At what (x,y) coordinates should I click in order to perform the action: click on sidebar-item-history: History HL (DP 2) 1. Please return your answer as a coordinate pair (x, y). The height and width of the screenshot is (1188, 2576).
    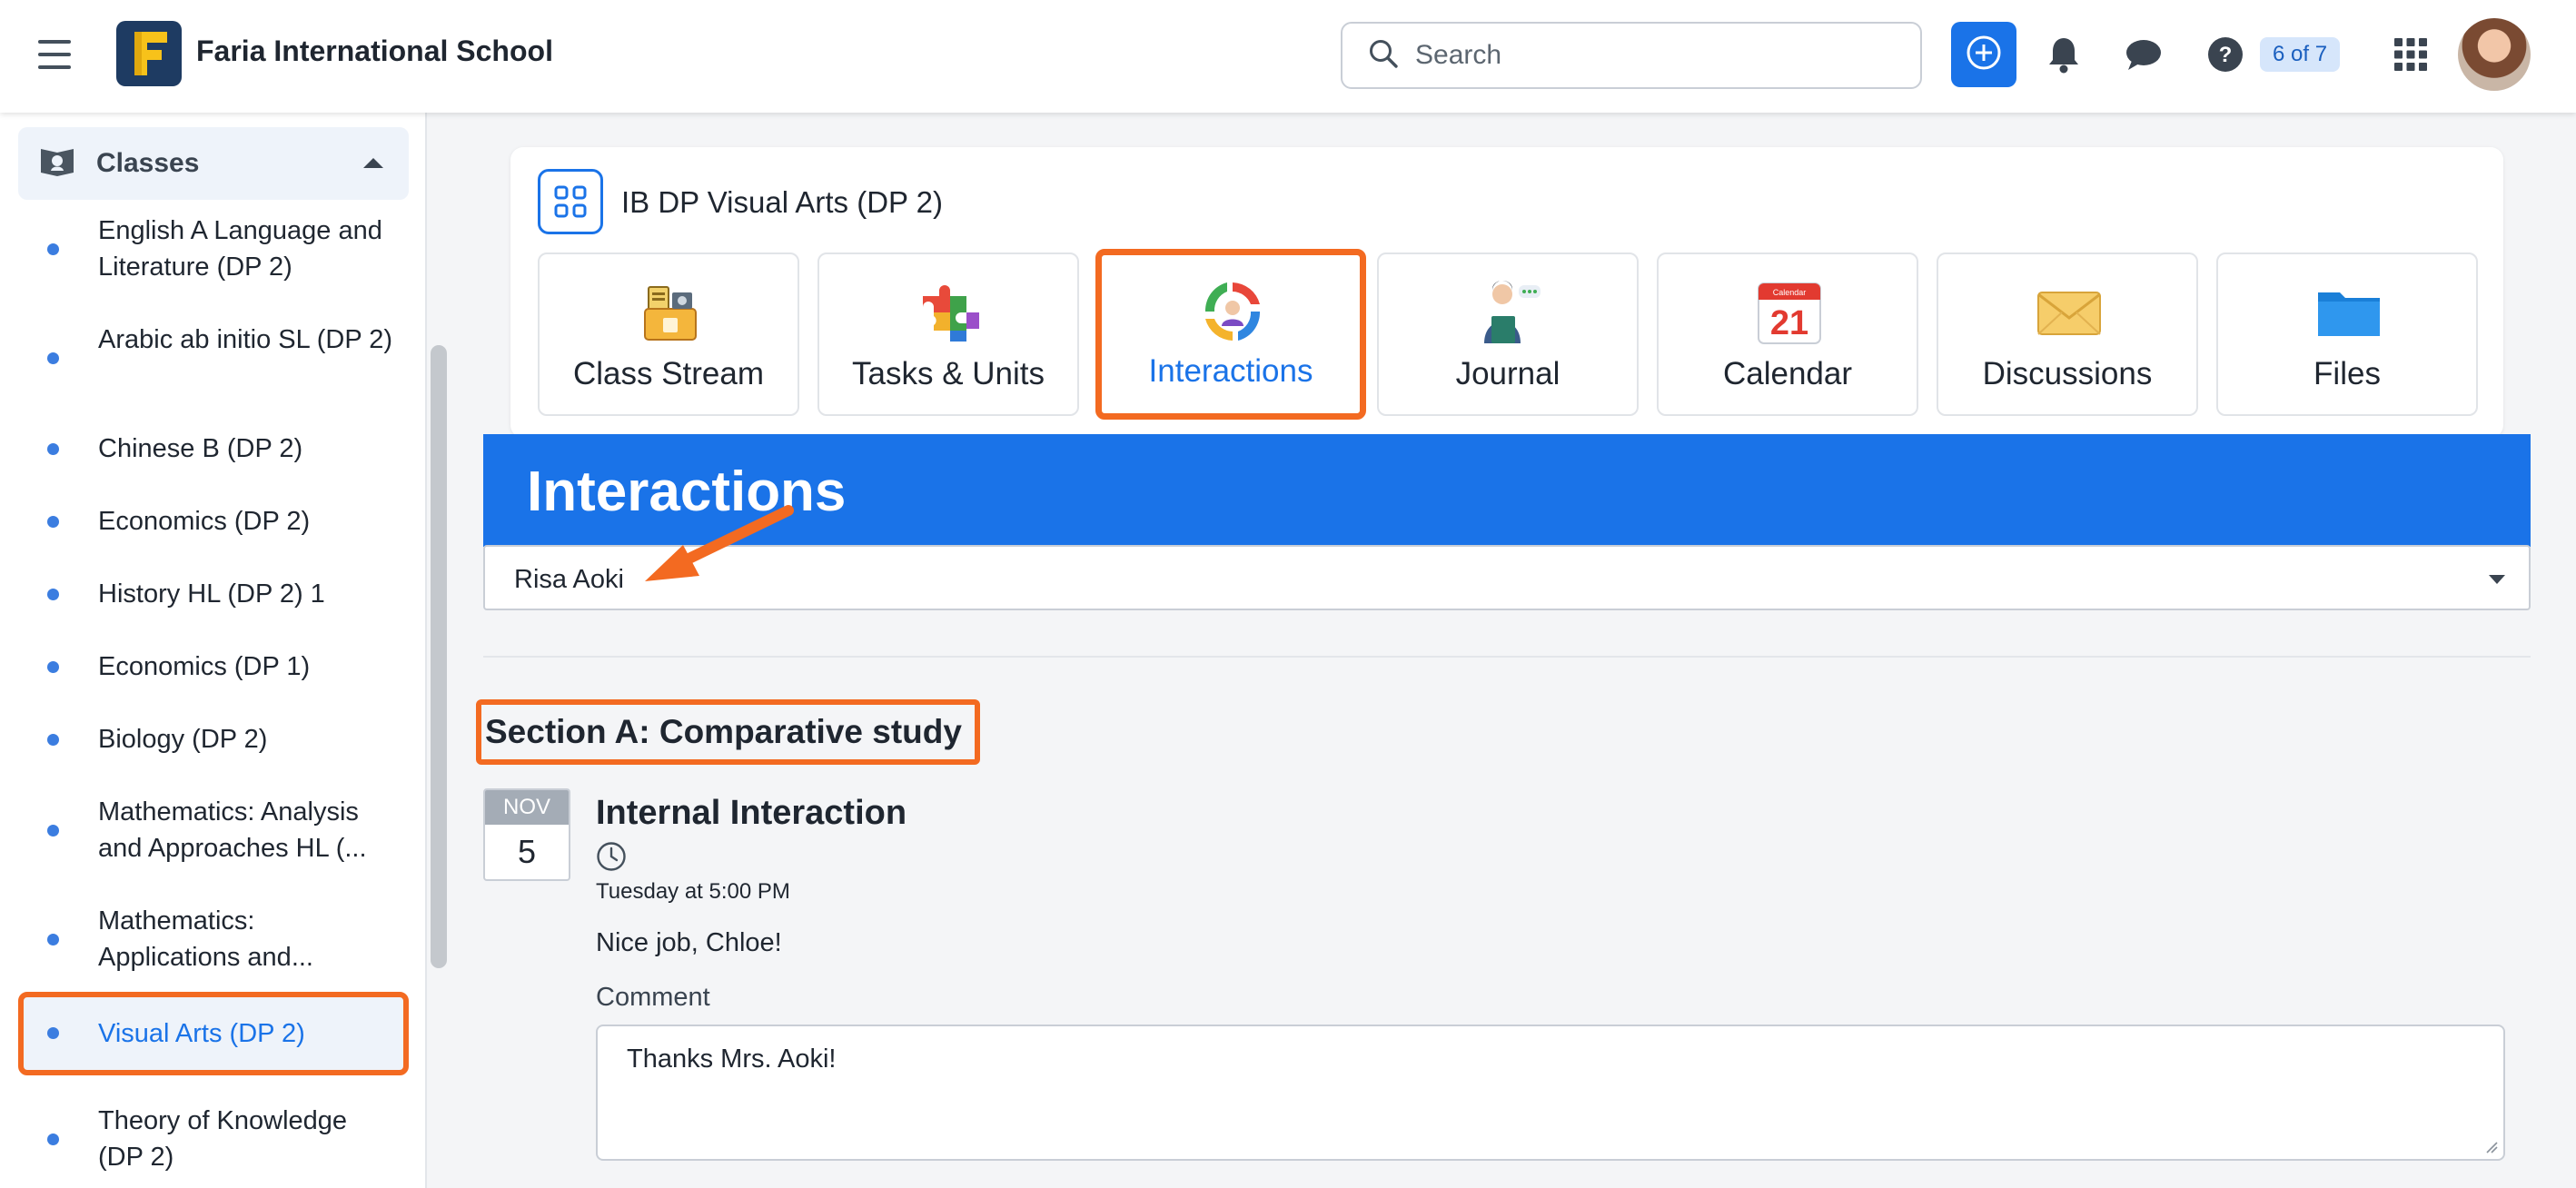
    Looking at the image, I should click on (213, 594).